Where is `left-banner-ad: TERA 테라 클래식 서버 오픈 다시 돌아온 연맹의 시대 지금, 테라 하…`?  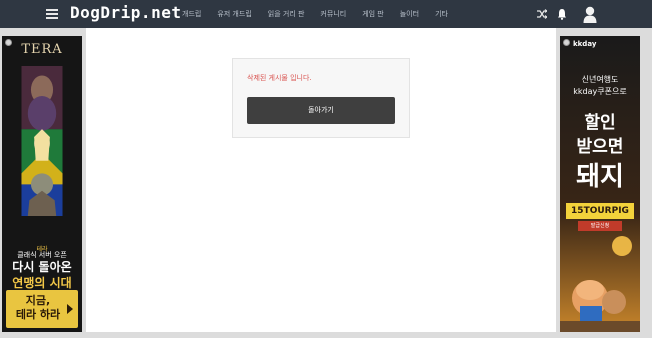
left-banner-ad: TERA 테라 클래식 서버 오픈 다시 돌아온 연맹의 시대 지금, 테라 하… is located at coordinates (42, 184).